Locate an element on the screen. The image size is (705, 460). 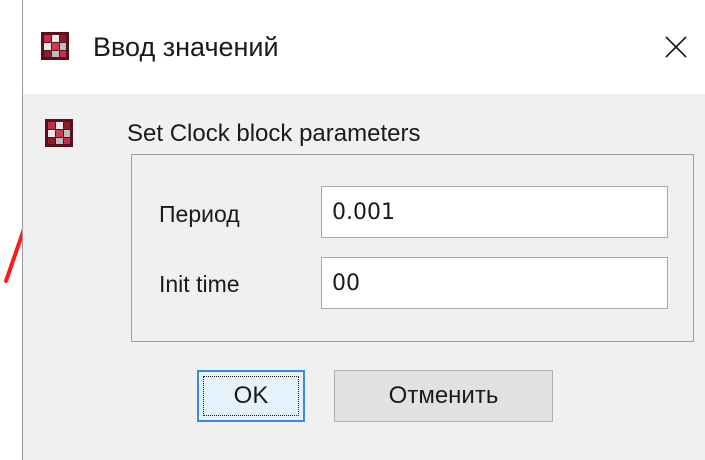
ok-button: OK is located at coordinates (251, 396).